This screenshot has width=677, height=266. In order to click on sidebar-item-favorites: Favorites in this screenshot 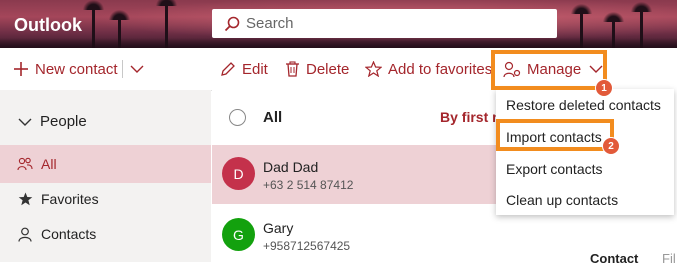, I will do `click(105, 199)`.